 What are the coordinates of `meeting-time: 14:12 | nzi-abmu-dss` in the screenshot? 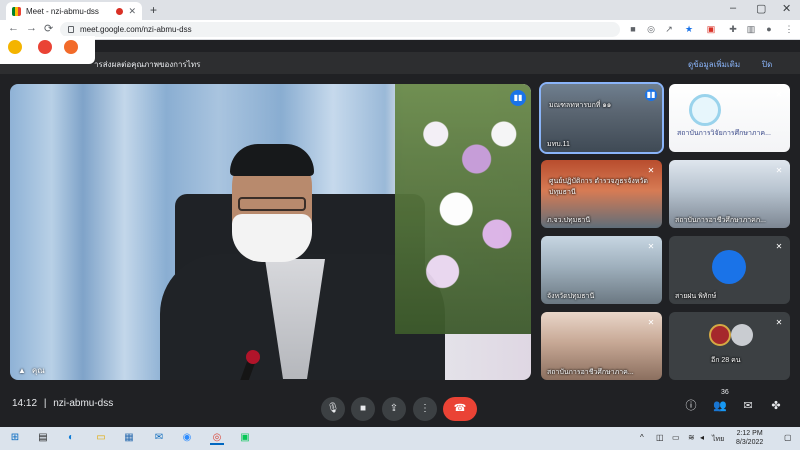 It's located at (62, 403).